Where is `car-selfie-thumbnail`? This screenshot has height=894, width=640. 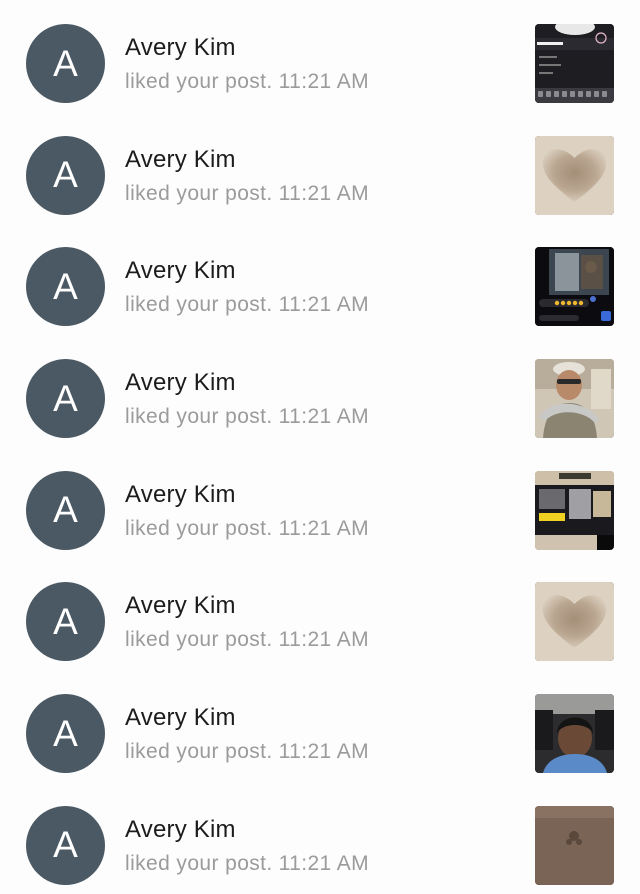 car-selfie-thumbnail is located at coordinates (574, 734).